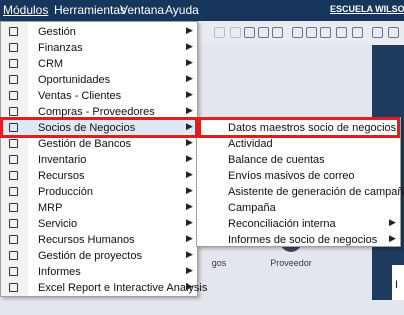  Describe the element at coordinates (182, 10) in the screenshot. I see `menu-ayuda: Ayuda` at that location.